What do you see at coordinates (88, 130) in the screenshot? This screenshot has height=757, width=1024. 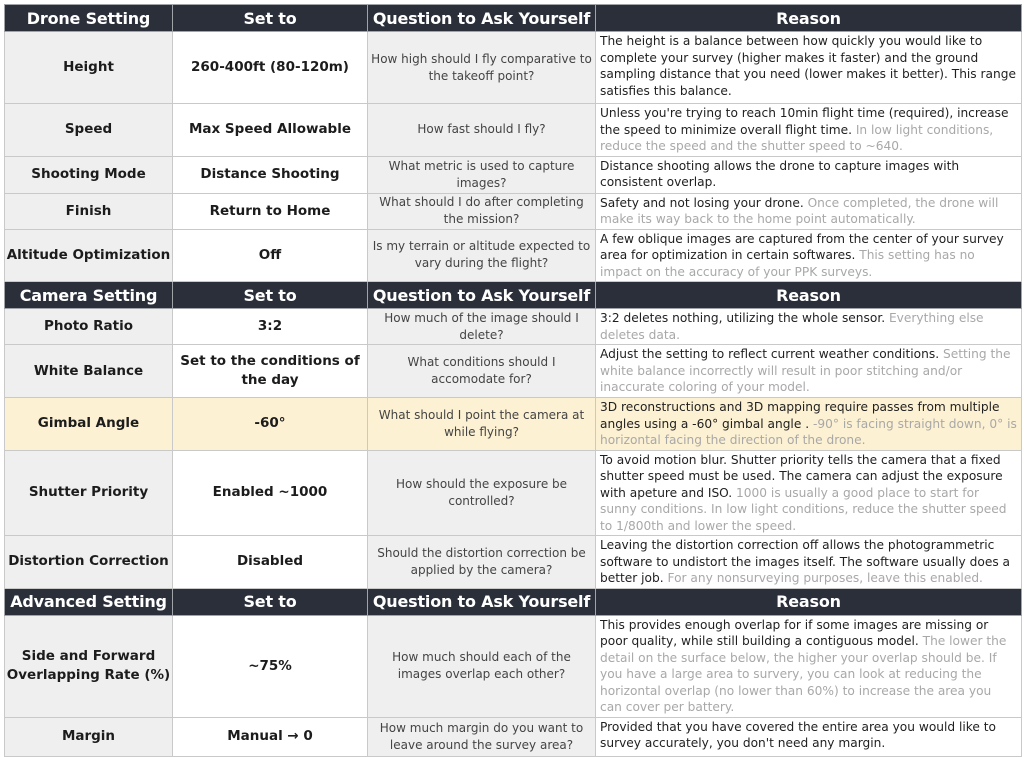 I see `setting-name: Speed` at bounding box center [88, 130].